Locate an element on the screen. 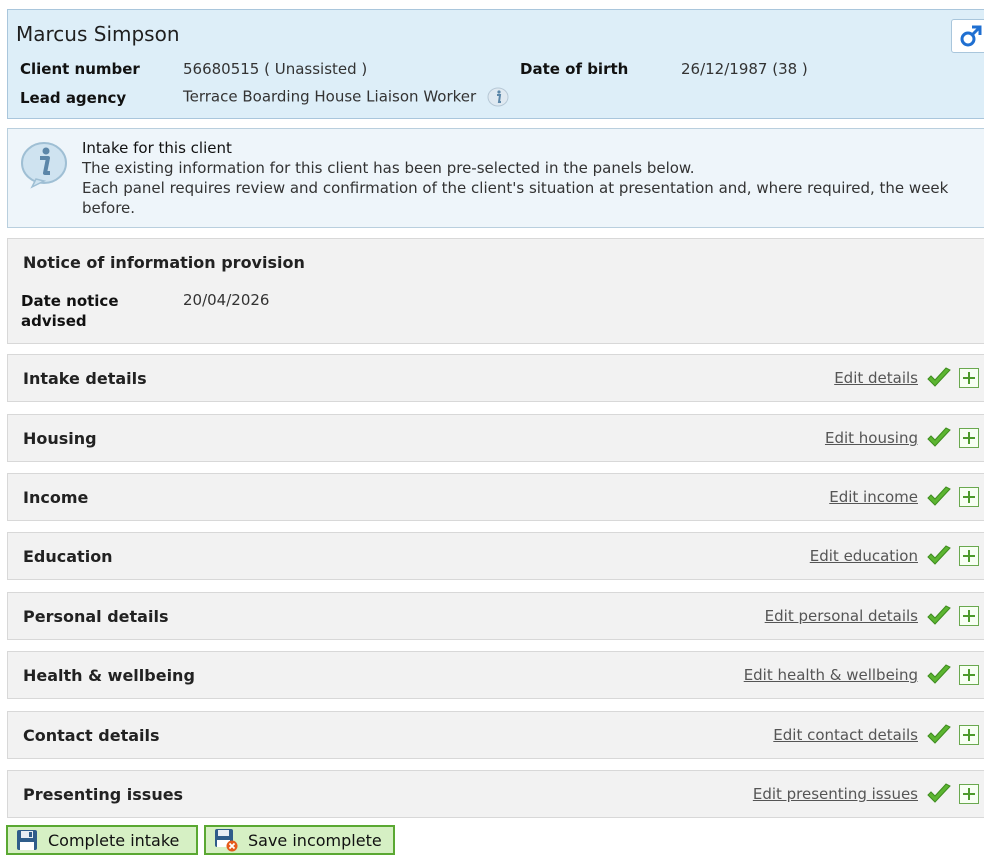 Image resolution: width=984 pixels, height=855 pixels. section-title: Health & wellbeing is located at coordinates (109, 675).